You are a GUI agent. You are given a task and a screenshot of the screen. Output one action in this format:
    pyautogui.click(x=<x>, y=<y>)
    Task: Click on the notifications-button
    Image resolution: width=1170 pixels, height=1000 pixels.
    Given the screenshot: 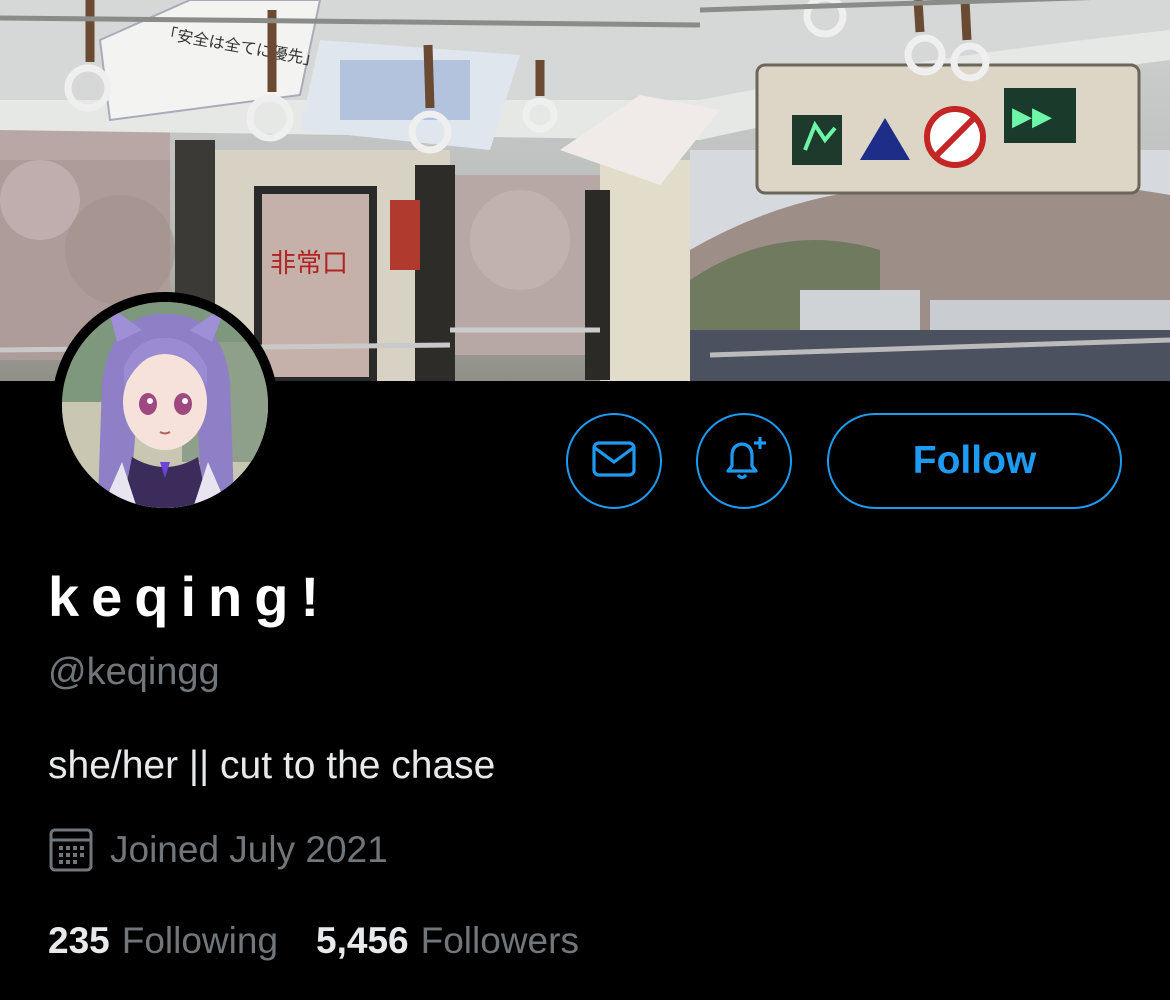 What is the action you would take?
    pyautogui.click(x=744, y=461)
    